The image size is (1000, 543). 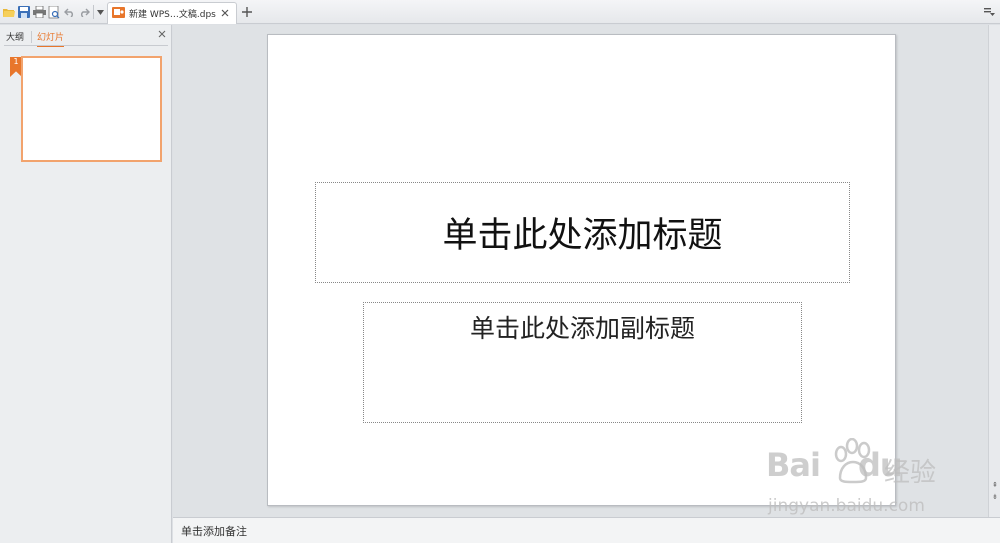 I want to click on notes-placeholder: 单击添加备注, so click(x=214, y=531).